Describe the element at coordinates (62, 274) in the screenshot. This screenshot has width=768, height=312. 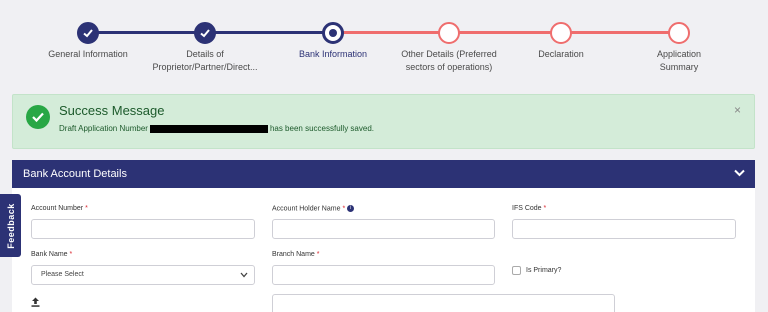
I see `bank-name-selected: Please Select` at that location.